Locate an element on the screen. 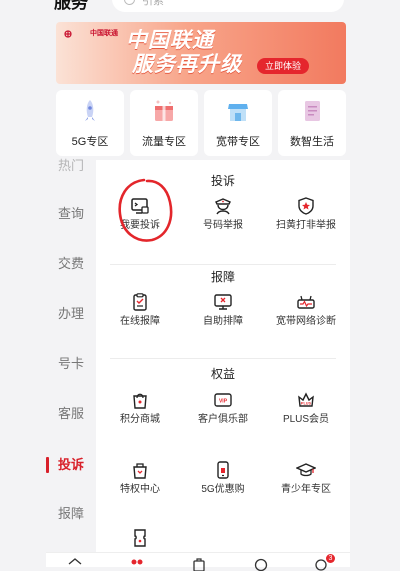  item-label: 自助排障 is located at coordinates (223, 321).